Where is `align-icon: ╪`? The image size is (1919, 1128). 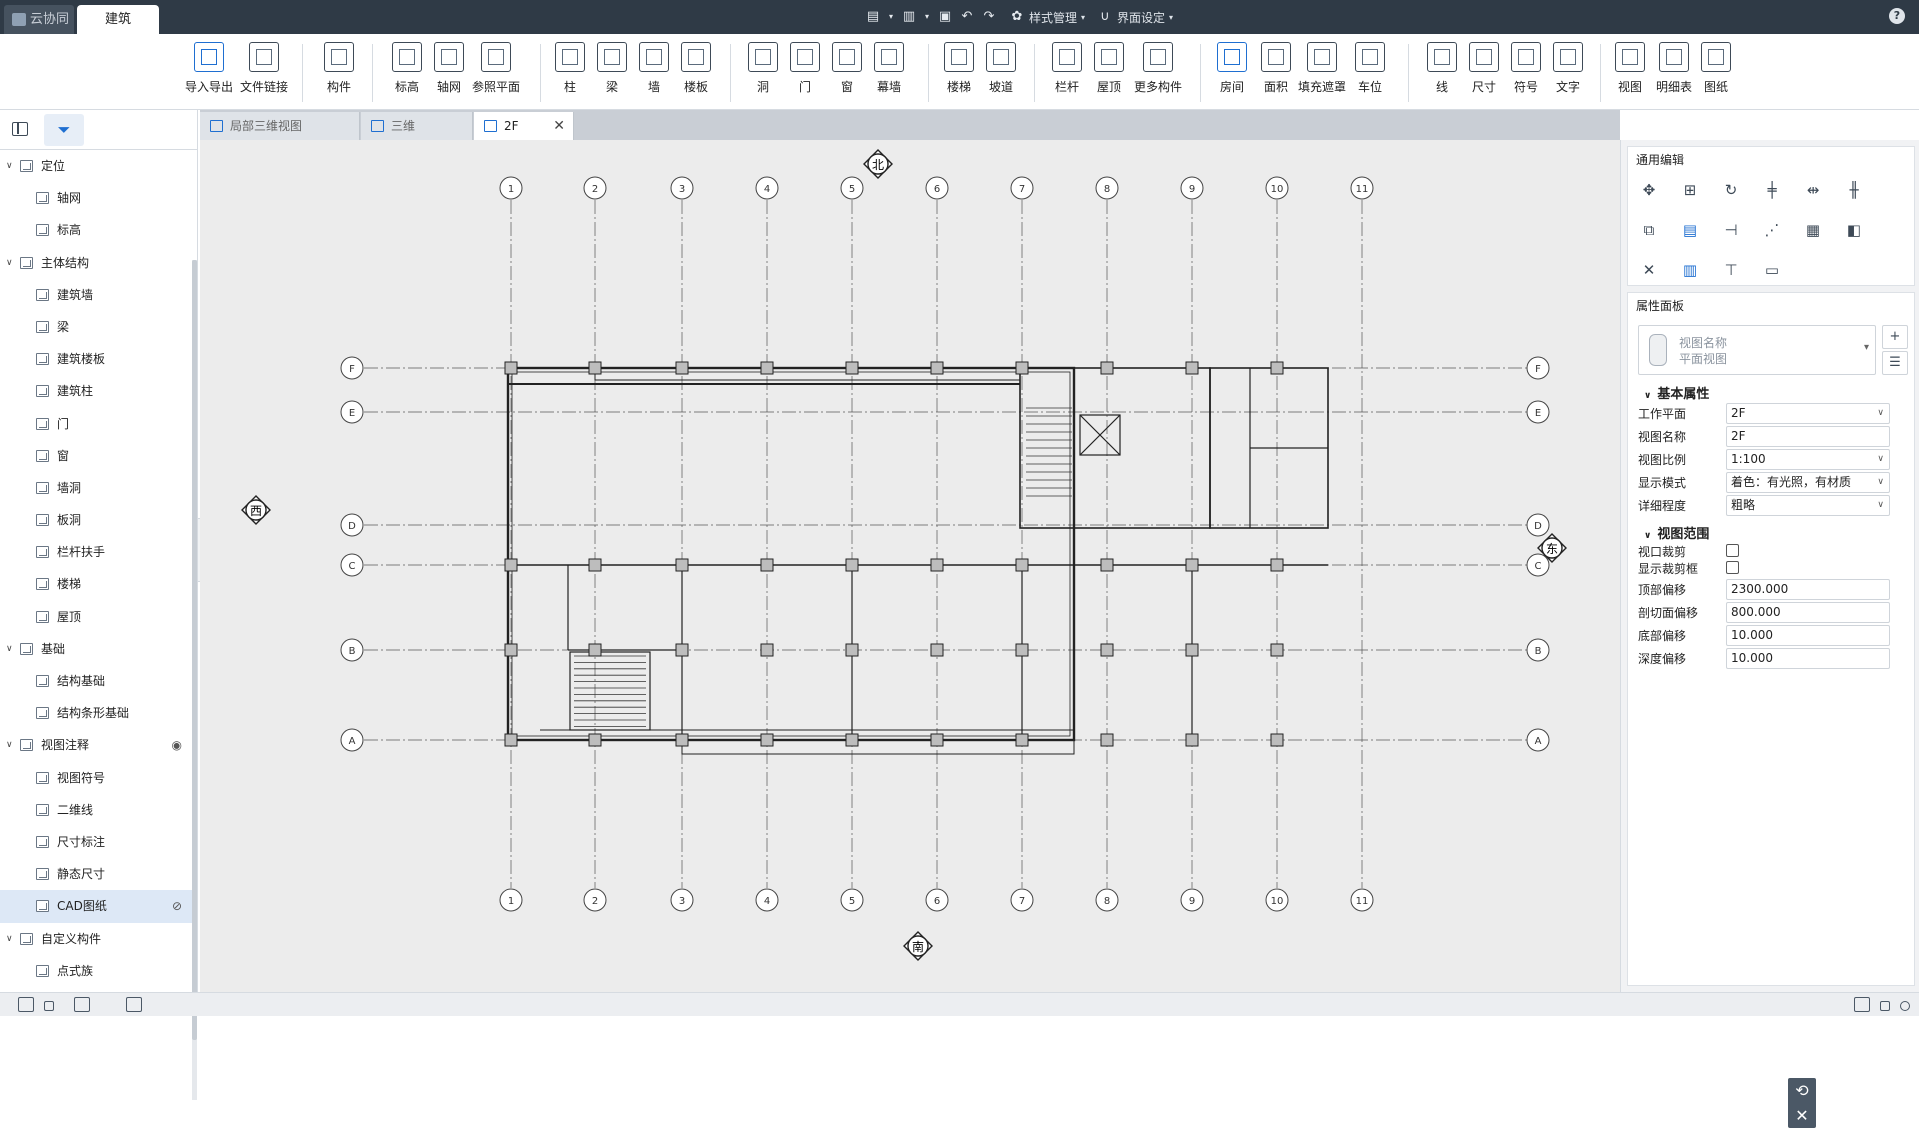 align-icon: ╪ is located at coordinates (1772, 190).